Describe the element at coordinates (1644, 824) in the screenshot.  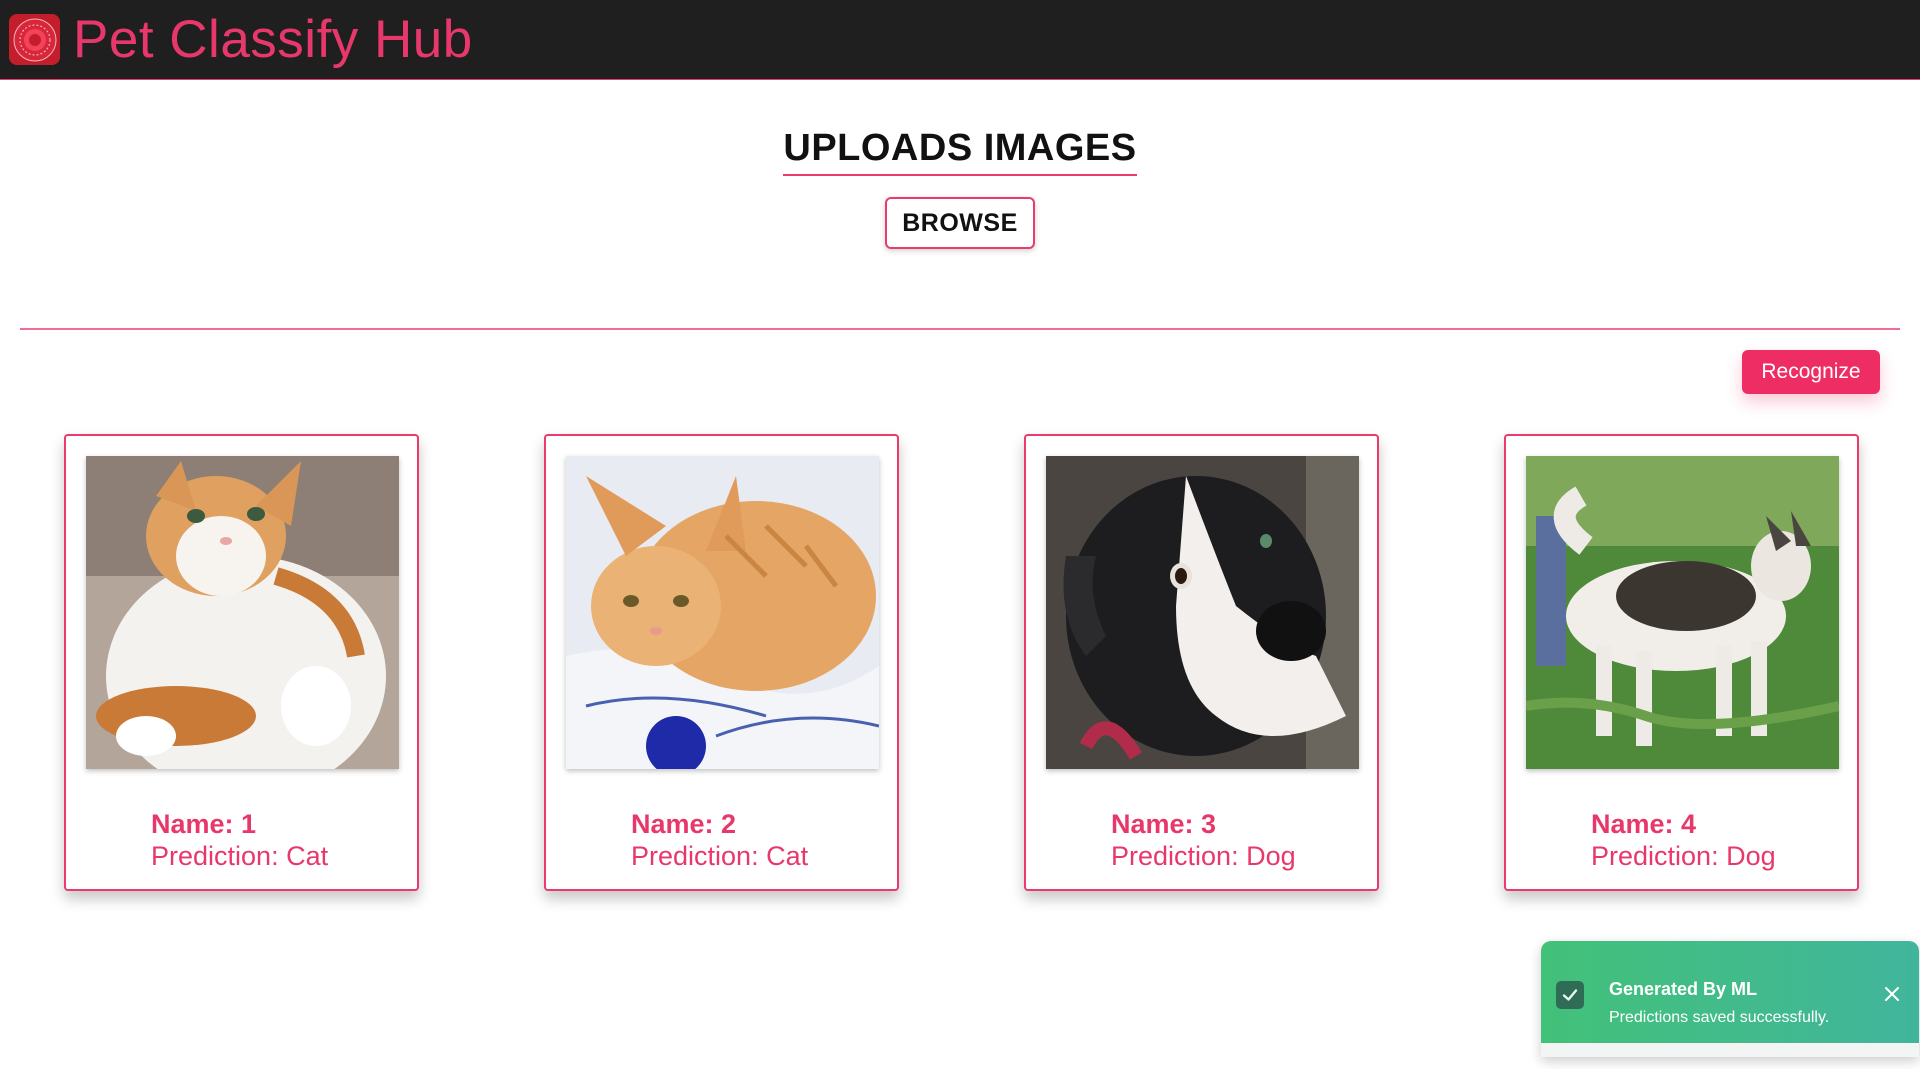
I see `result-name: Name: 4` at that location.